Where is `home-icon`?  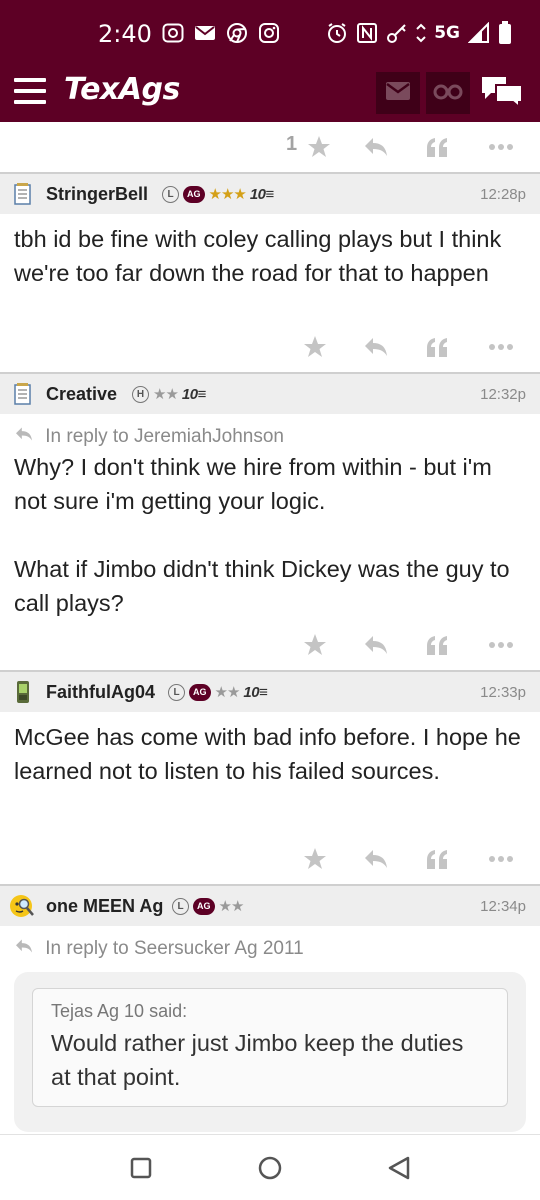 home-icon is located at coordinates (270, 1168).